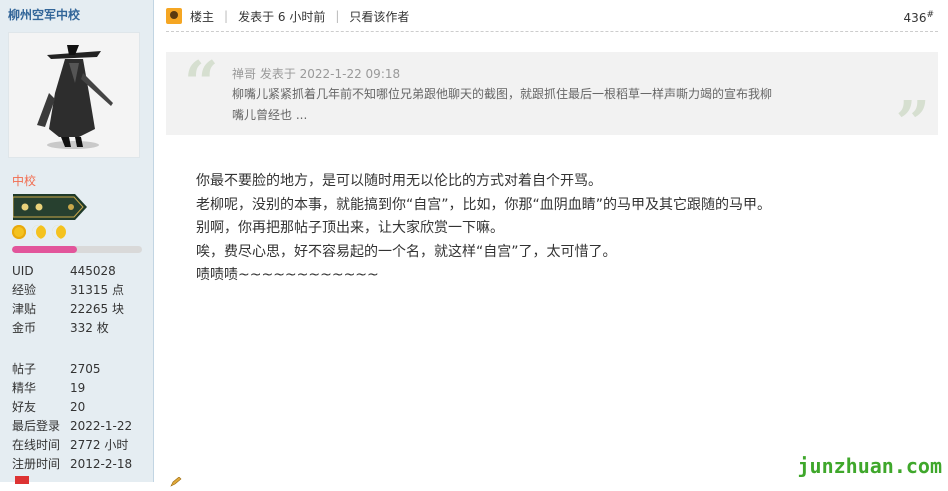  I want to click on stat-value: 19, so click(77, 388).